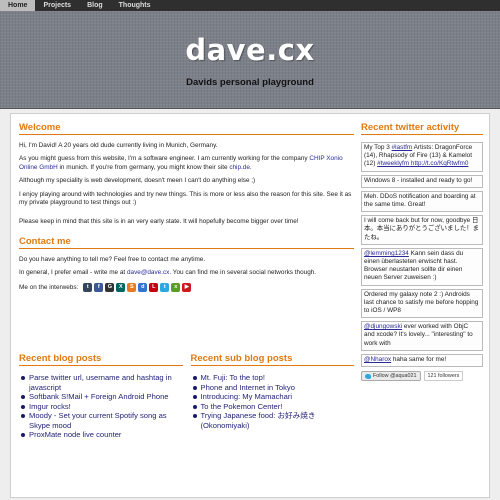  What do you see at coordinates (368, 376) in the screenshot?
I see `twitter-bird-icon` at bounding box center [368, 376].